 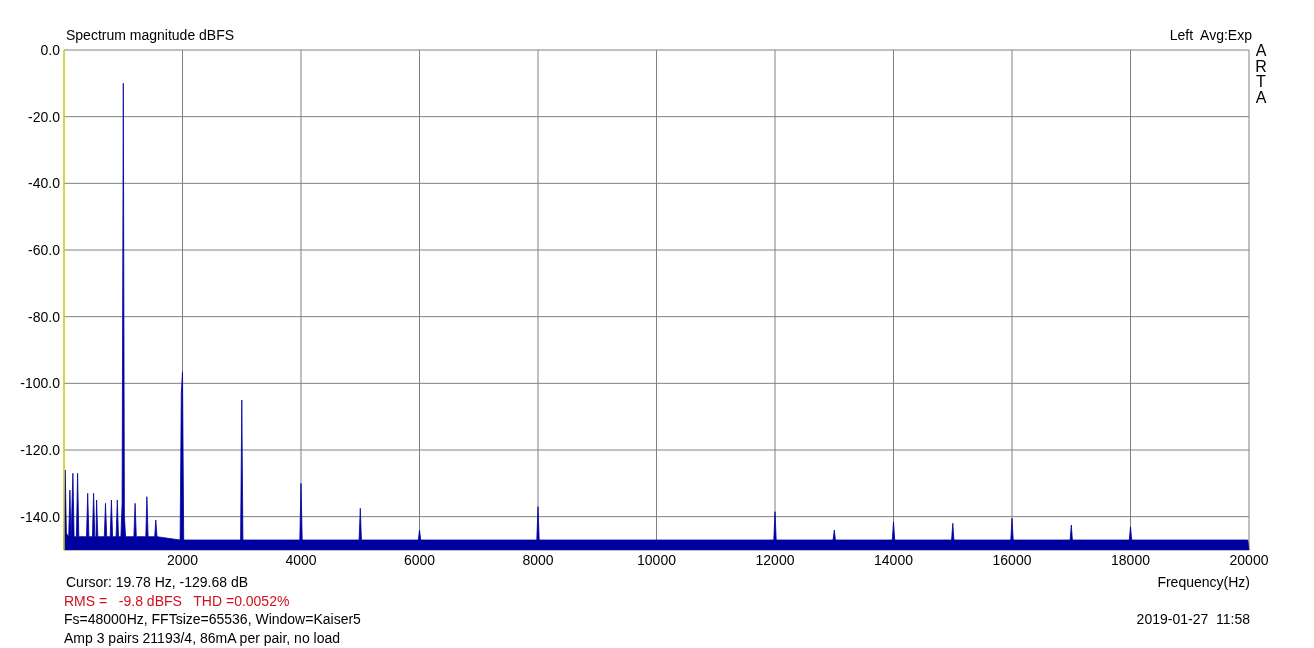 What do you see at coordinates (40, 450) in the screenshot?
I see `y-tick-label: -120.0` at bounding box center [40, 450].